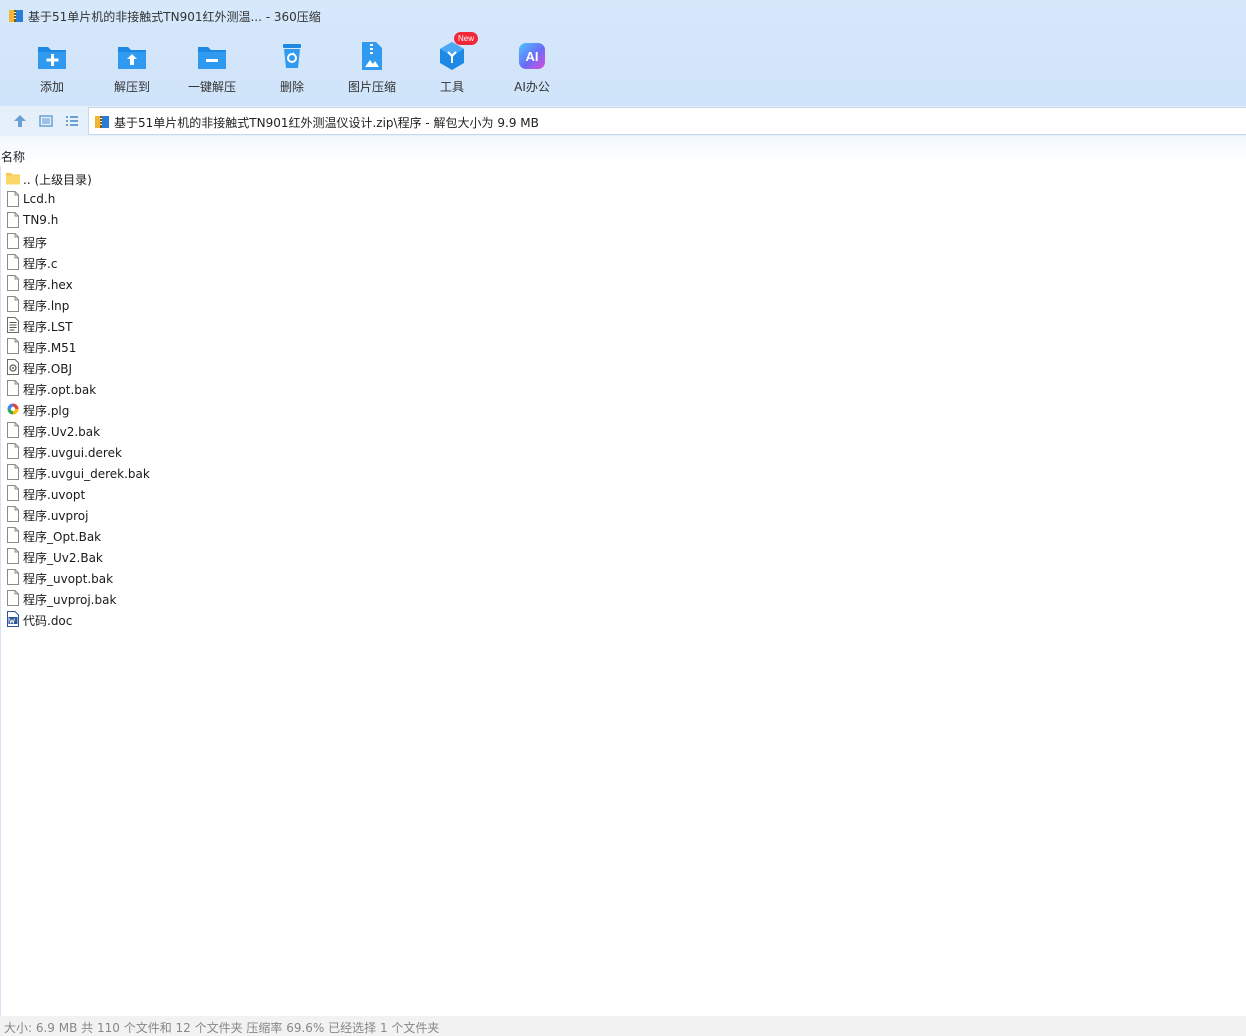 The height and width of the screenshot is (1036, 1246). What do you see at coordinates (623, 220) in the screenshot?
I see `file-row: TN9.h` at bounding box center [623, 220].